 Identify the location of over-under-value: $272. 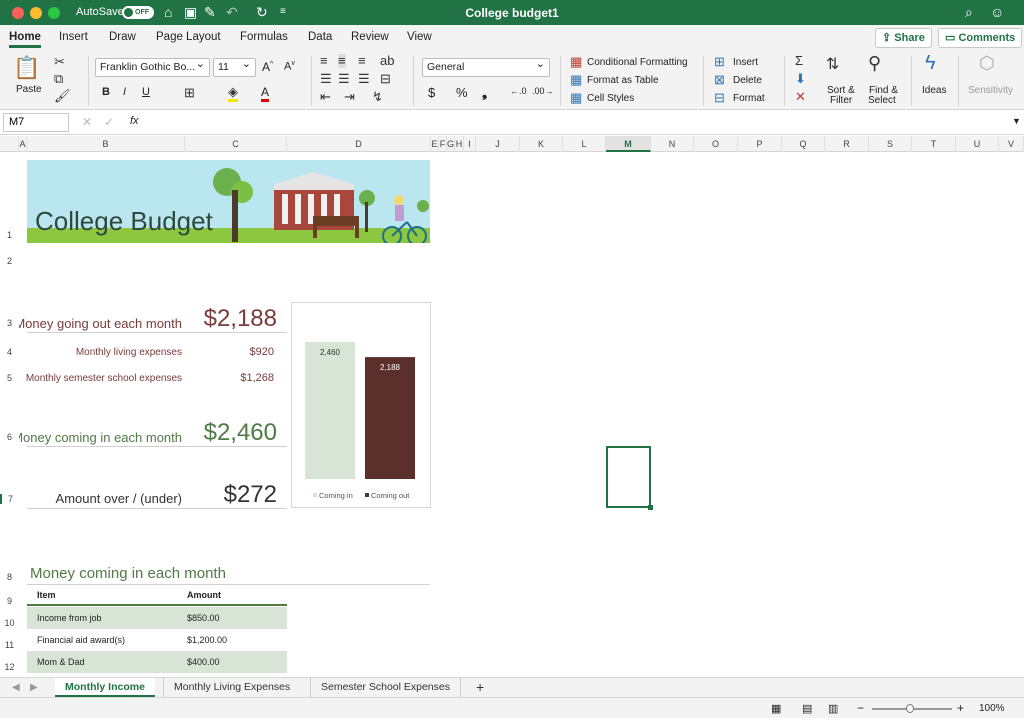
(231, 495).